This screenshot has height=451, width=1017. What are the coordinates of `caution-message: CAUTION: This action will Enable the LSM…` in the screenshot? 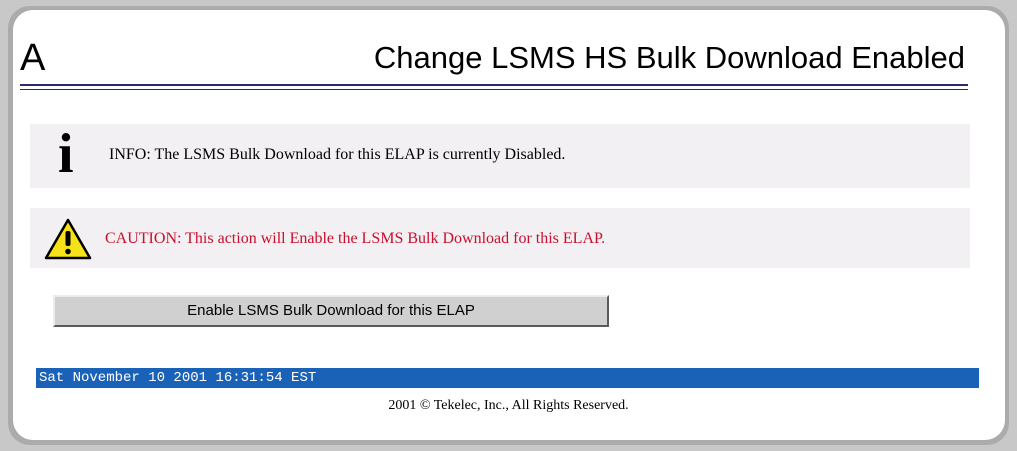 It's located at (355, 238).